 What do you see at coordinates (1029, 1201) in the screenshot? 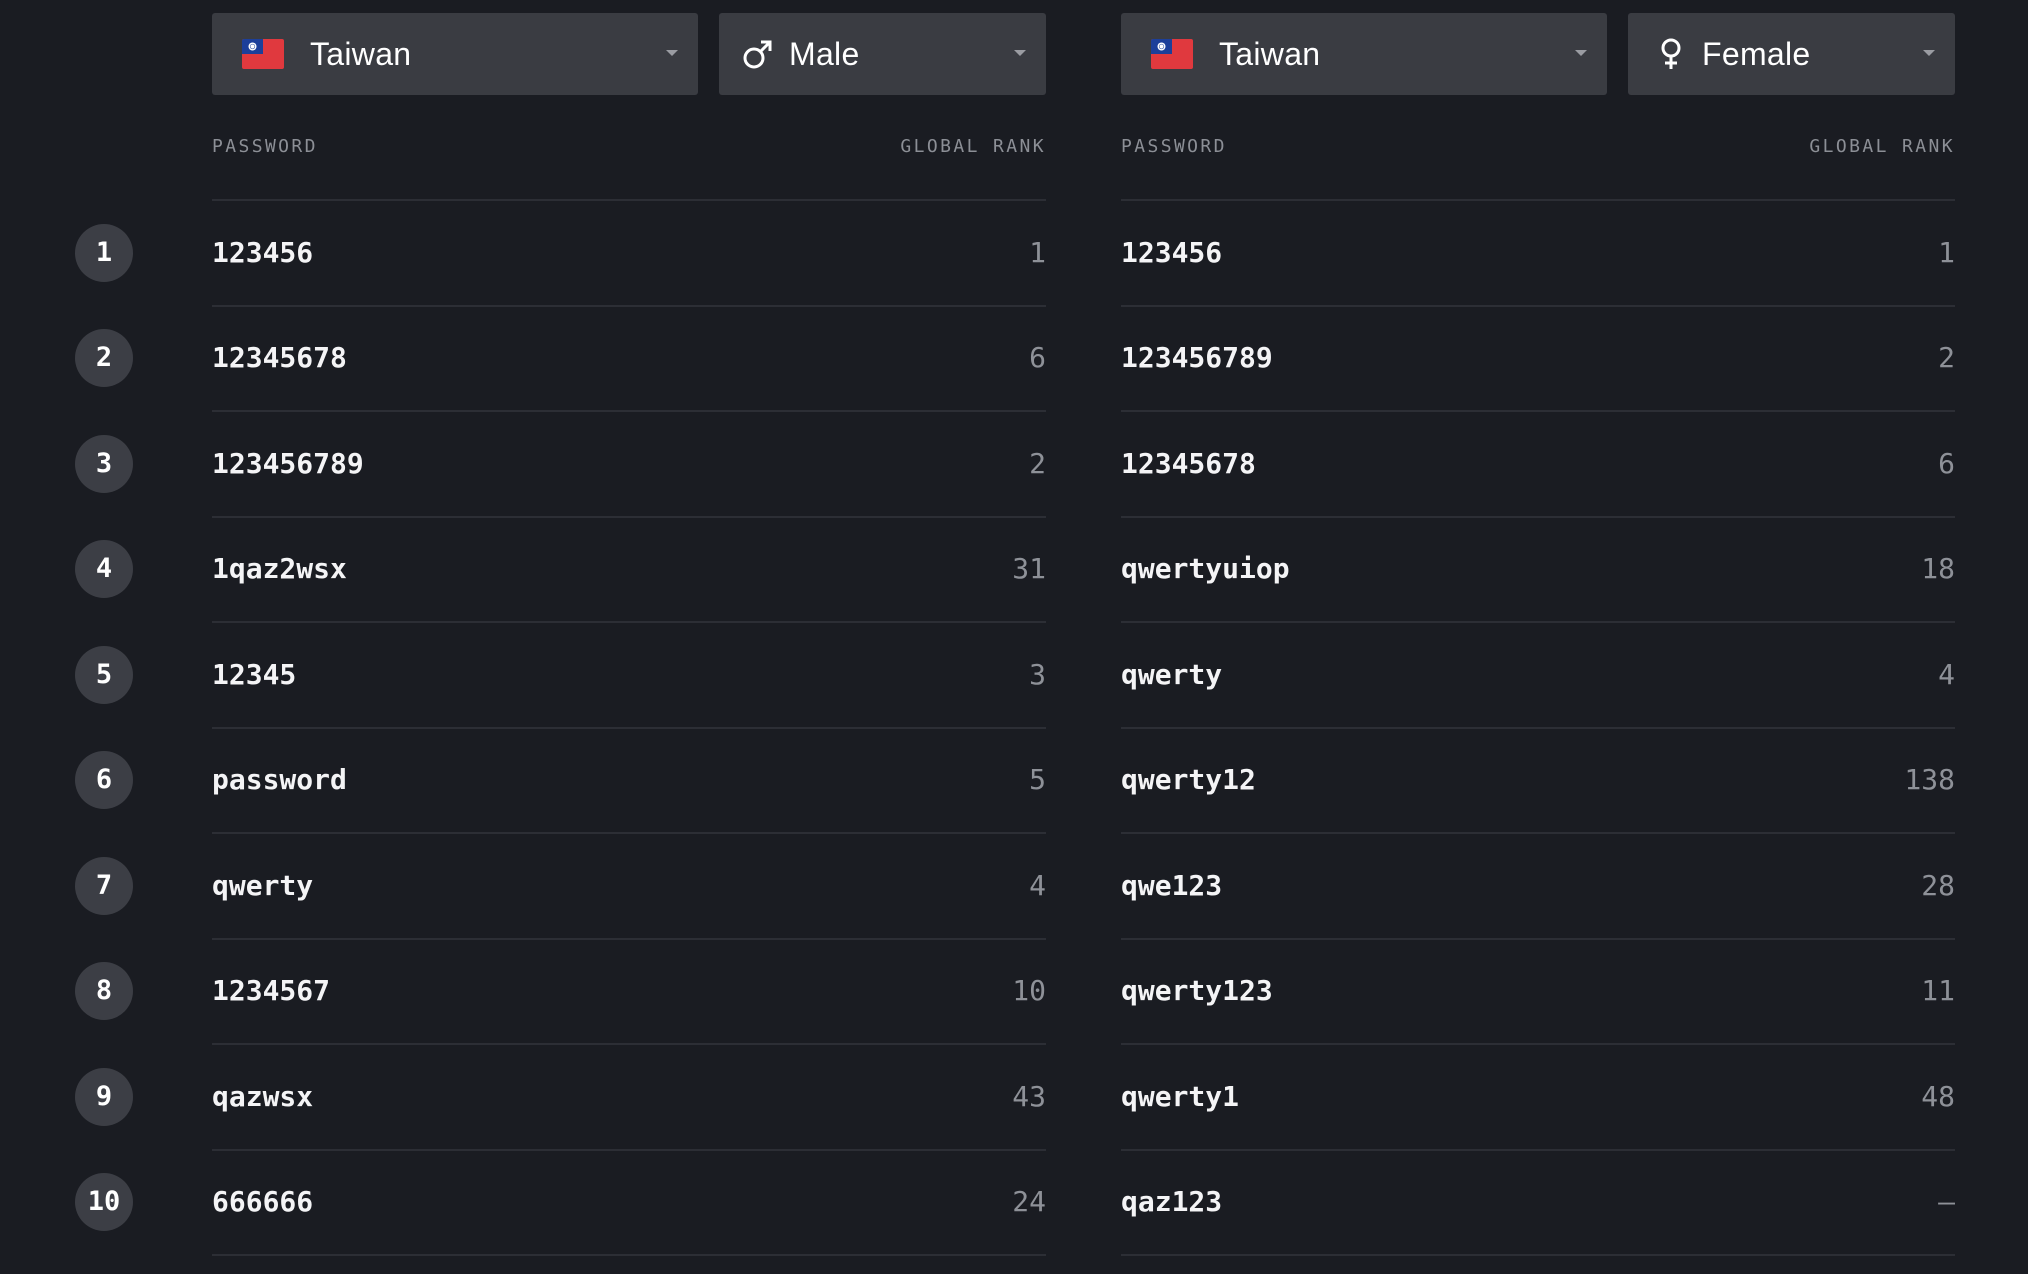
I see `left-global-rank-cell: 24` at bounding box center [1029, 1201].